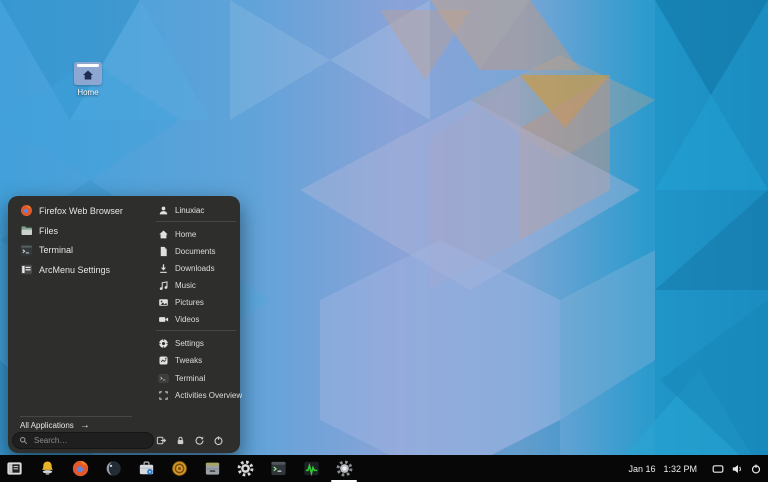 The width and height of the screenshot is (768, 482). I want to click on menu-item-label: Videos, so click(187, 319).